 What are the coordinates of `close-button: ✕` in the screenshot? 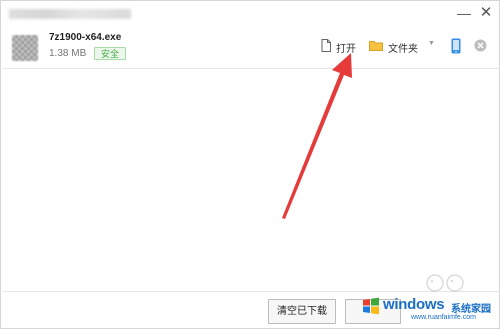 It's located at (486, 13).